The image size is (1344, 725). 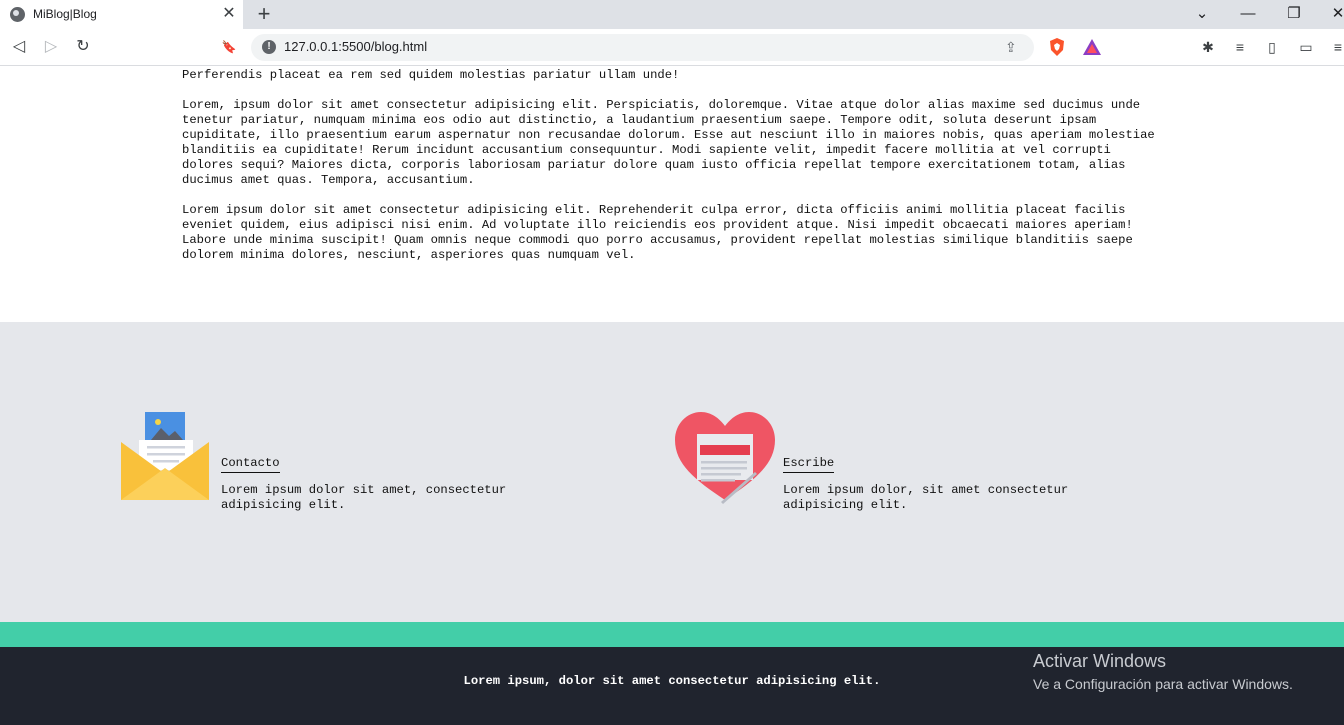 What do you see at coordinates (83, 47) in the screenshot?
I see `reload-button: ↻` at bounding box center [83, 47].